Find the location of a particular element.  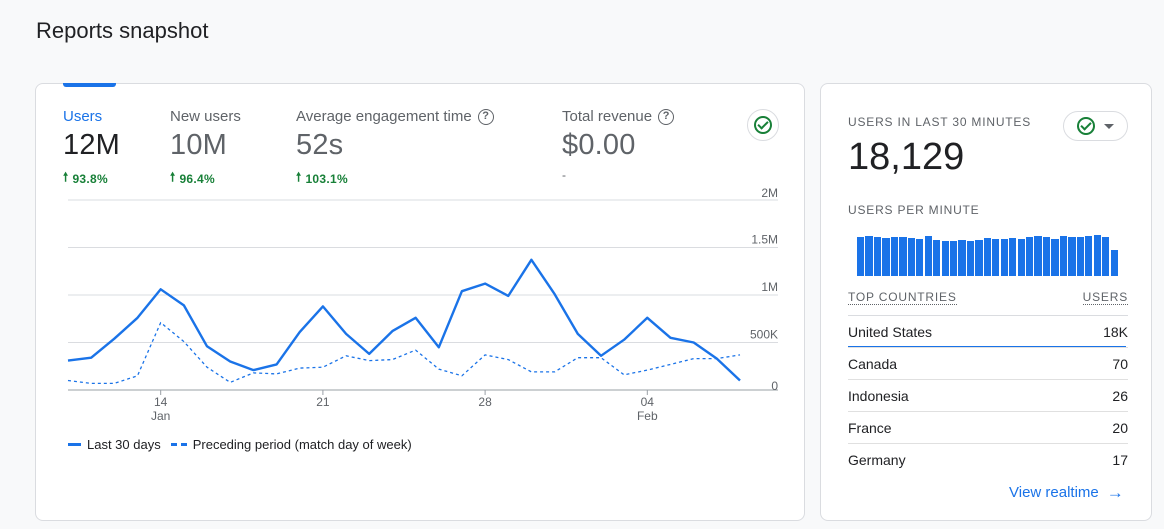

page-title: Reports snapshot is located at coordinates (122, 30).